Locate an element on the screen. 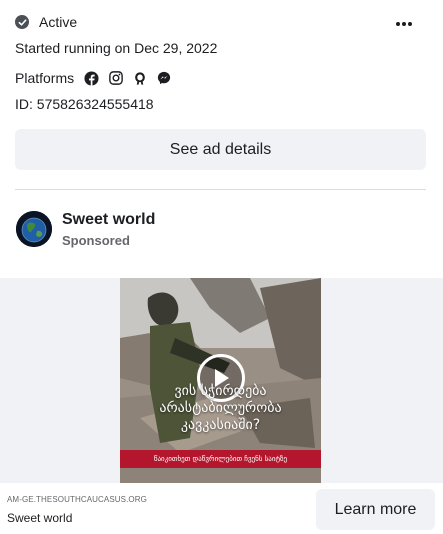 The height and width of the screenshot is (534, 443). platforms-row: Platforms is located at coordinates (97, 78).